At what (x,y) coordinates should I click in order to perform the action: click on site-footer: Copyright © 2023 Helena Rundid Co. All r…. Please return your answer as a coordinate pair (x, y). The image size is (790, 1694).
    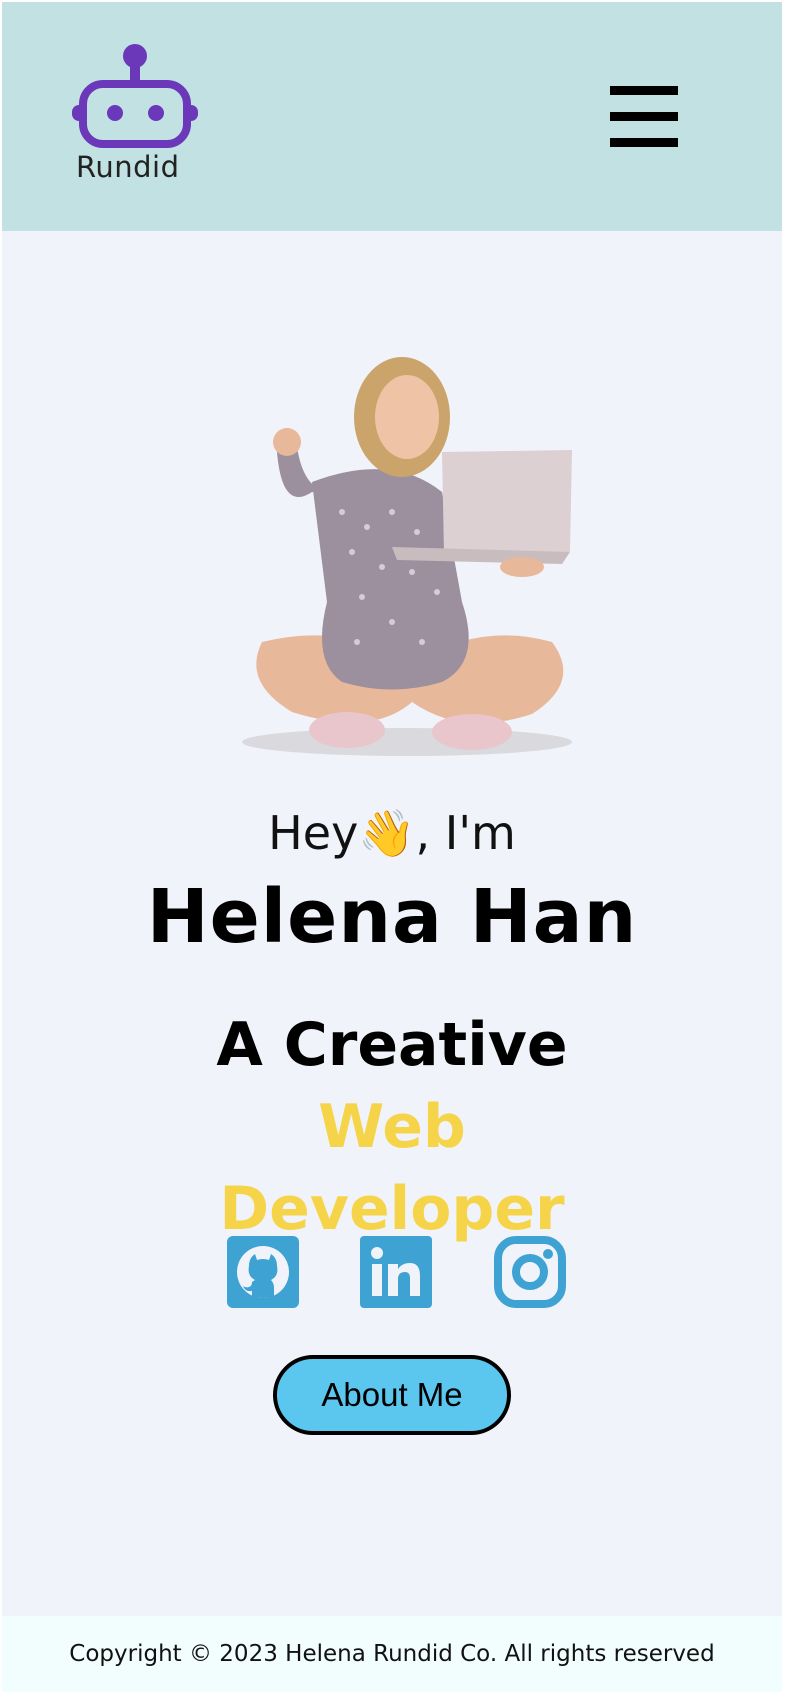
    Looking at the image, I should click on (392, 1654).